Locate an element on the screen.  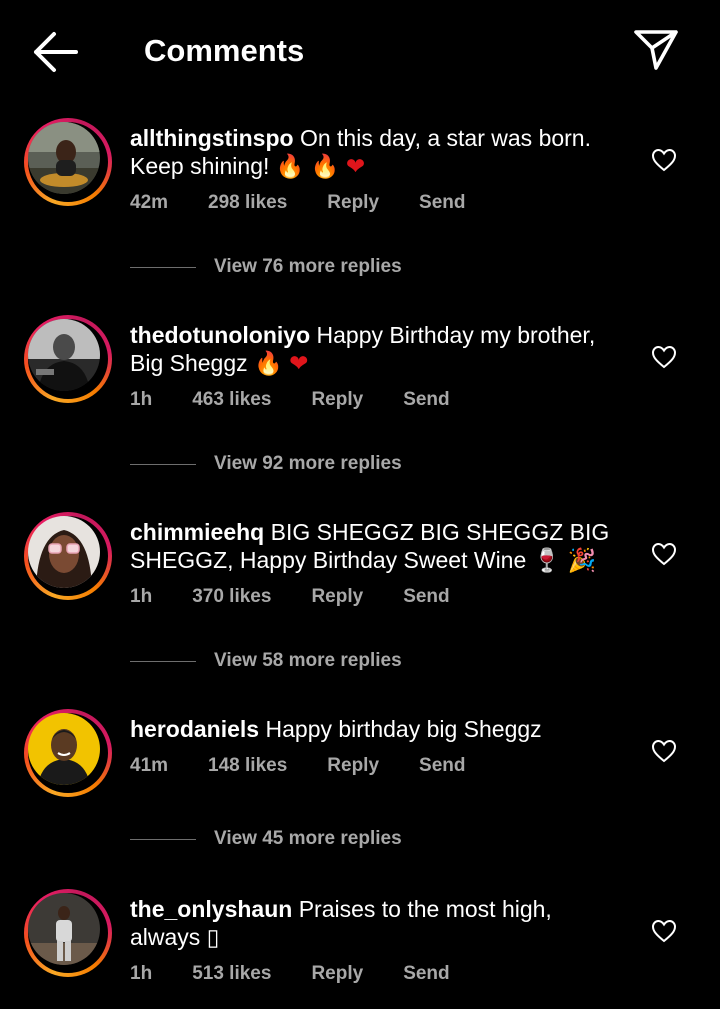
comment-time: 42m is located at coordinates (149, 202).